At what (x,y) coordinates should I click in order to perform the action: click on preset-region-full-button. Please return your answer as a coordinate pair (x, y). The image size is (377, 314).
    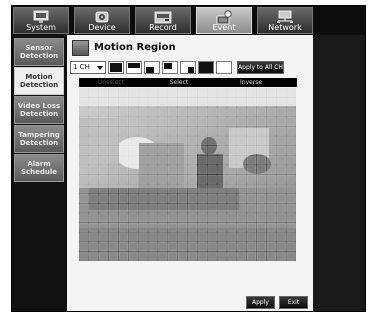
    Looking at the image, I should click on (116, 67).